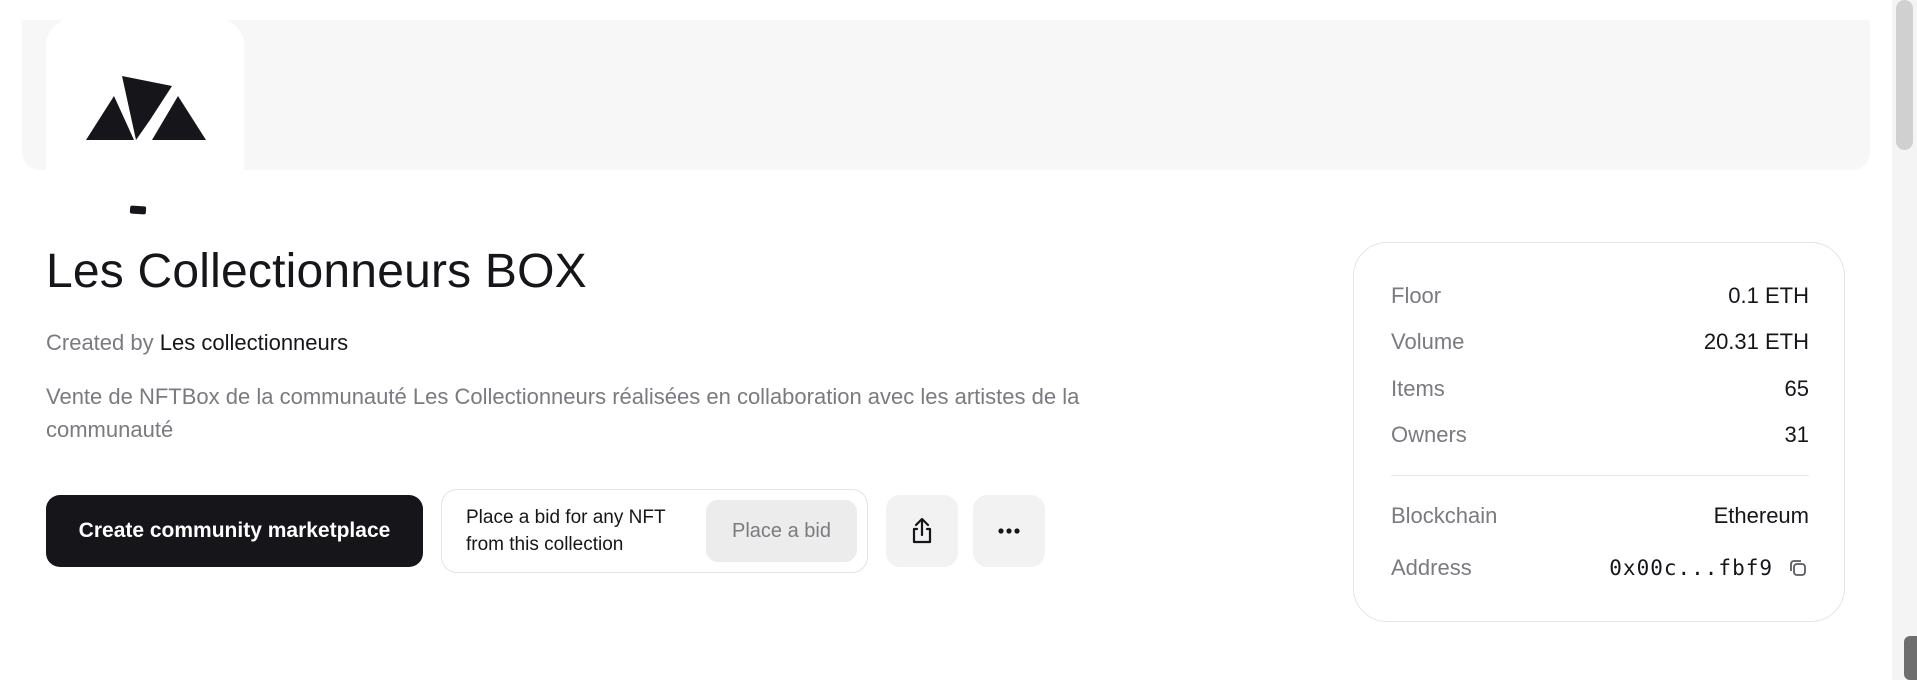 The image size is (1917, 680). What do you see at coordinates (1691, 568) in the screenshot?
I see `contract-address: 0x00c...fbf9` at bounding box center [1691, 568].